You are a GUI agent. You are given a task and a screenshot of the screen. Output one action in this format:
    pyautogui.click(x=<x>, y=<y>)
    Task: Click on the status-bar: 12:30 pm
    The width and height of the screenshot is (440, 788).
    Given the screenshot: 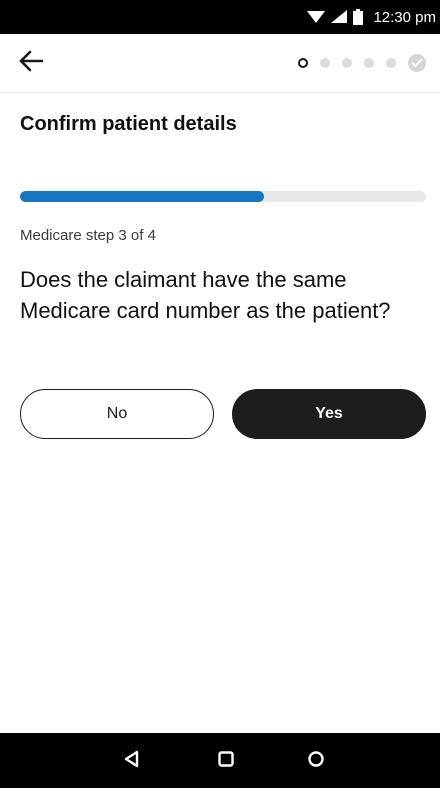 What is the action you would take?
    pyautogui.click(x=220, y=17)
    